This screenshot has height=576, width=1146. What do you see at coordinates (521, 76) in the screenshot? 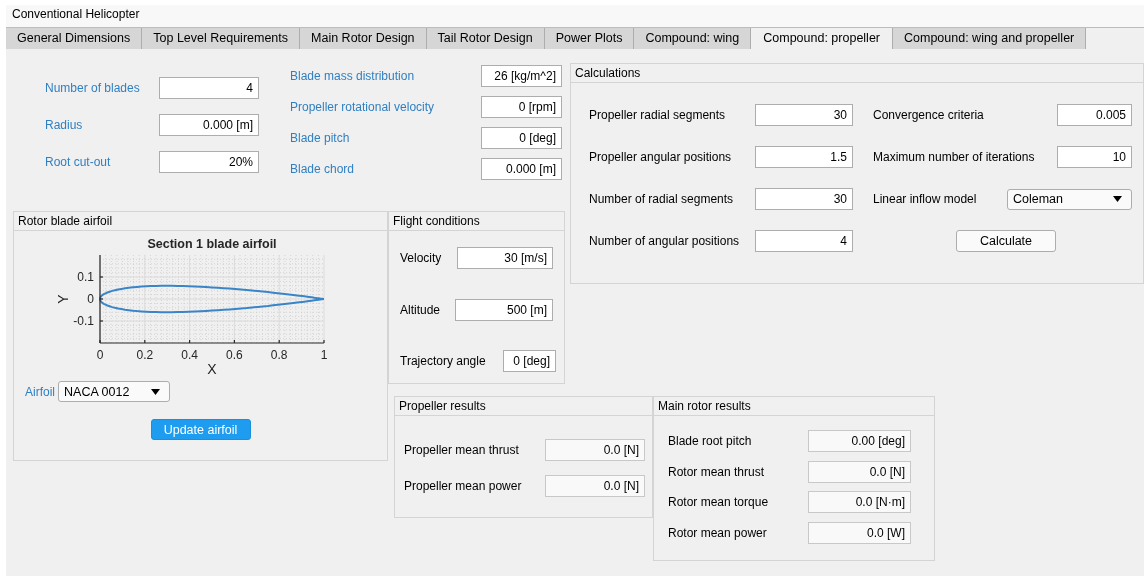
I see `input-field: 26 [kg/m^2]` at bounding box center [521, 76].